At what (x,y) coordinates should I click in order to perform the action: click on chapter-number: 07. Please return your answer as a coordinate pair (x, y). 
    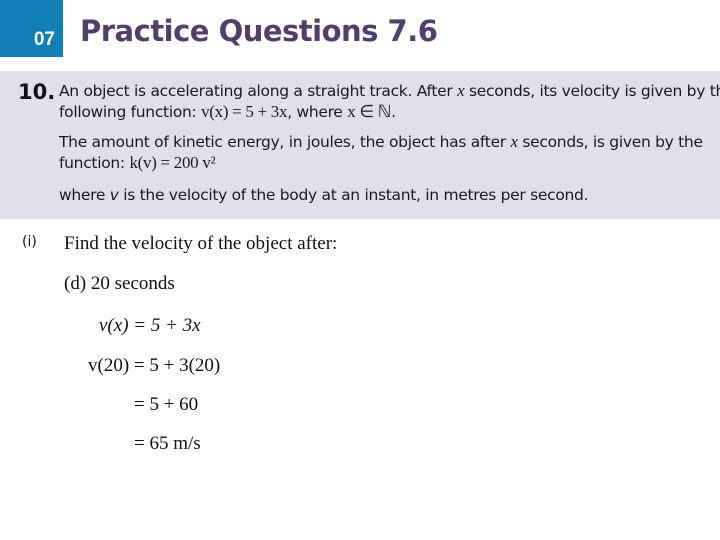
    Looking at the image, I should click on (44, 39).